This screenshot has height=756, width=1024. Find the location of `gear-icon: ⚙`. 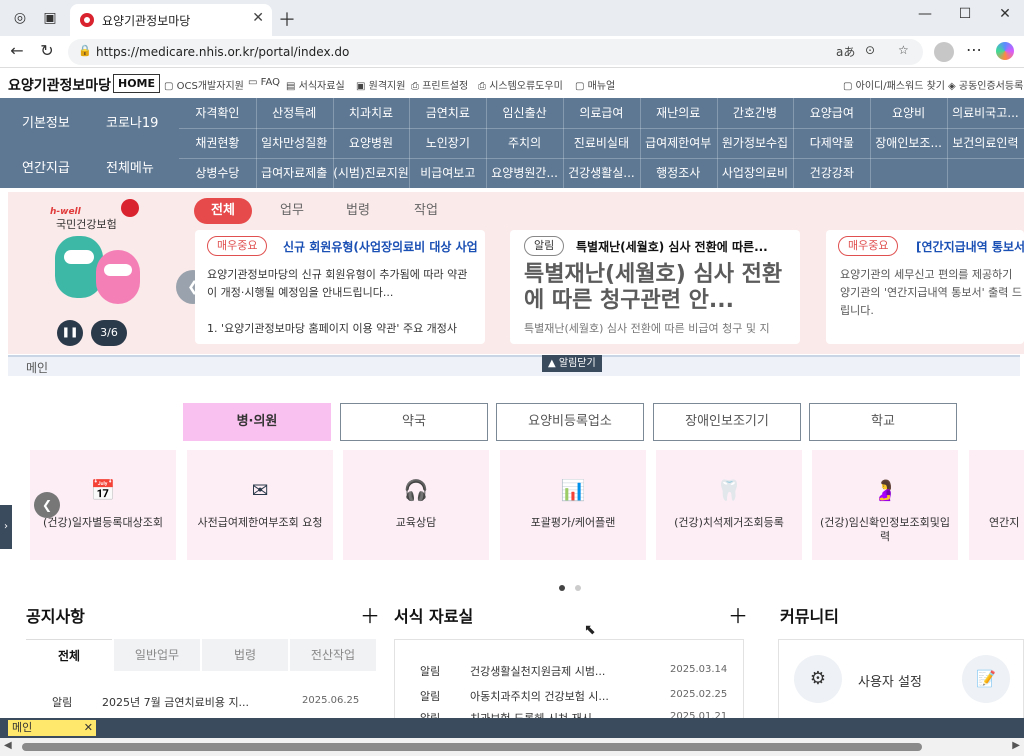

gear-icon: ⚙ is located at coordinates (818, 679).